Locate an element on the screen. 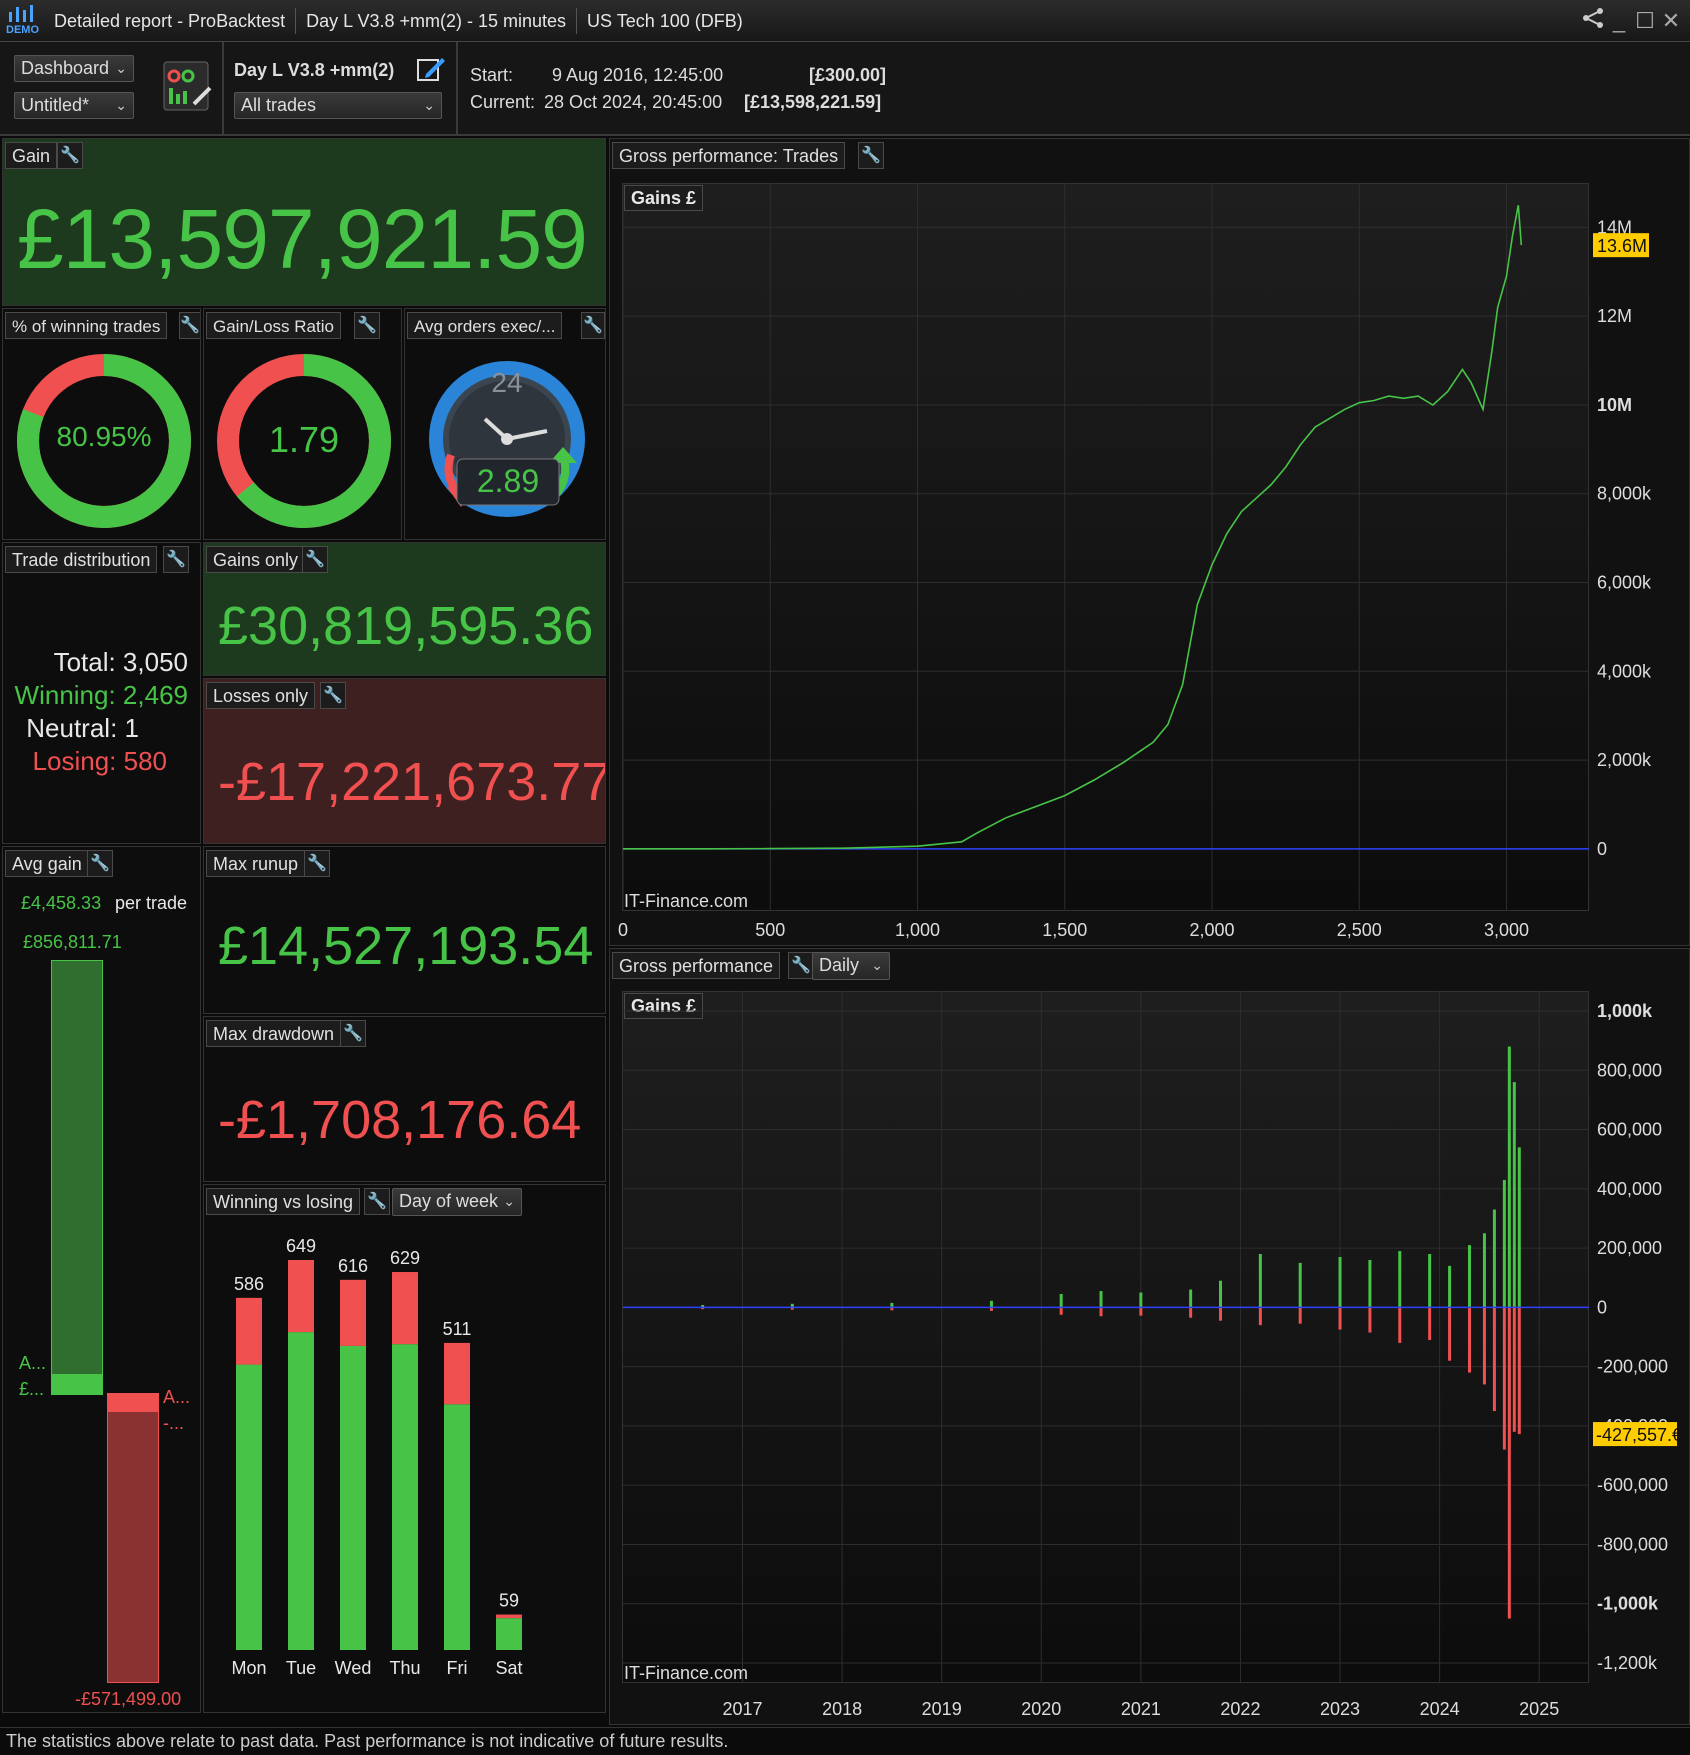 Image resolution: width=1690 pixels, height=1755 pixels. watermark: IT-Finance.com is located at coordinates (686, 901).